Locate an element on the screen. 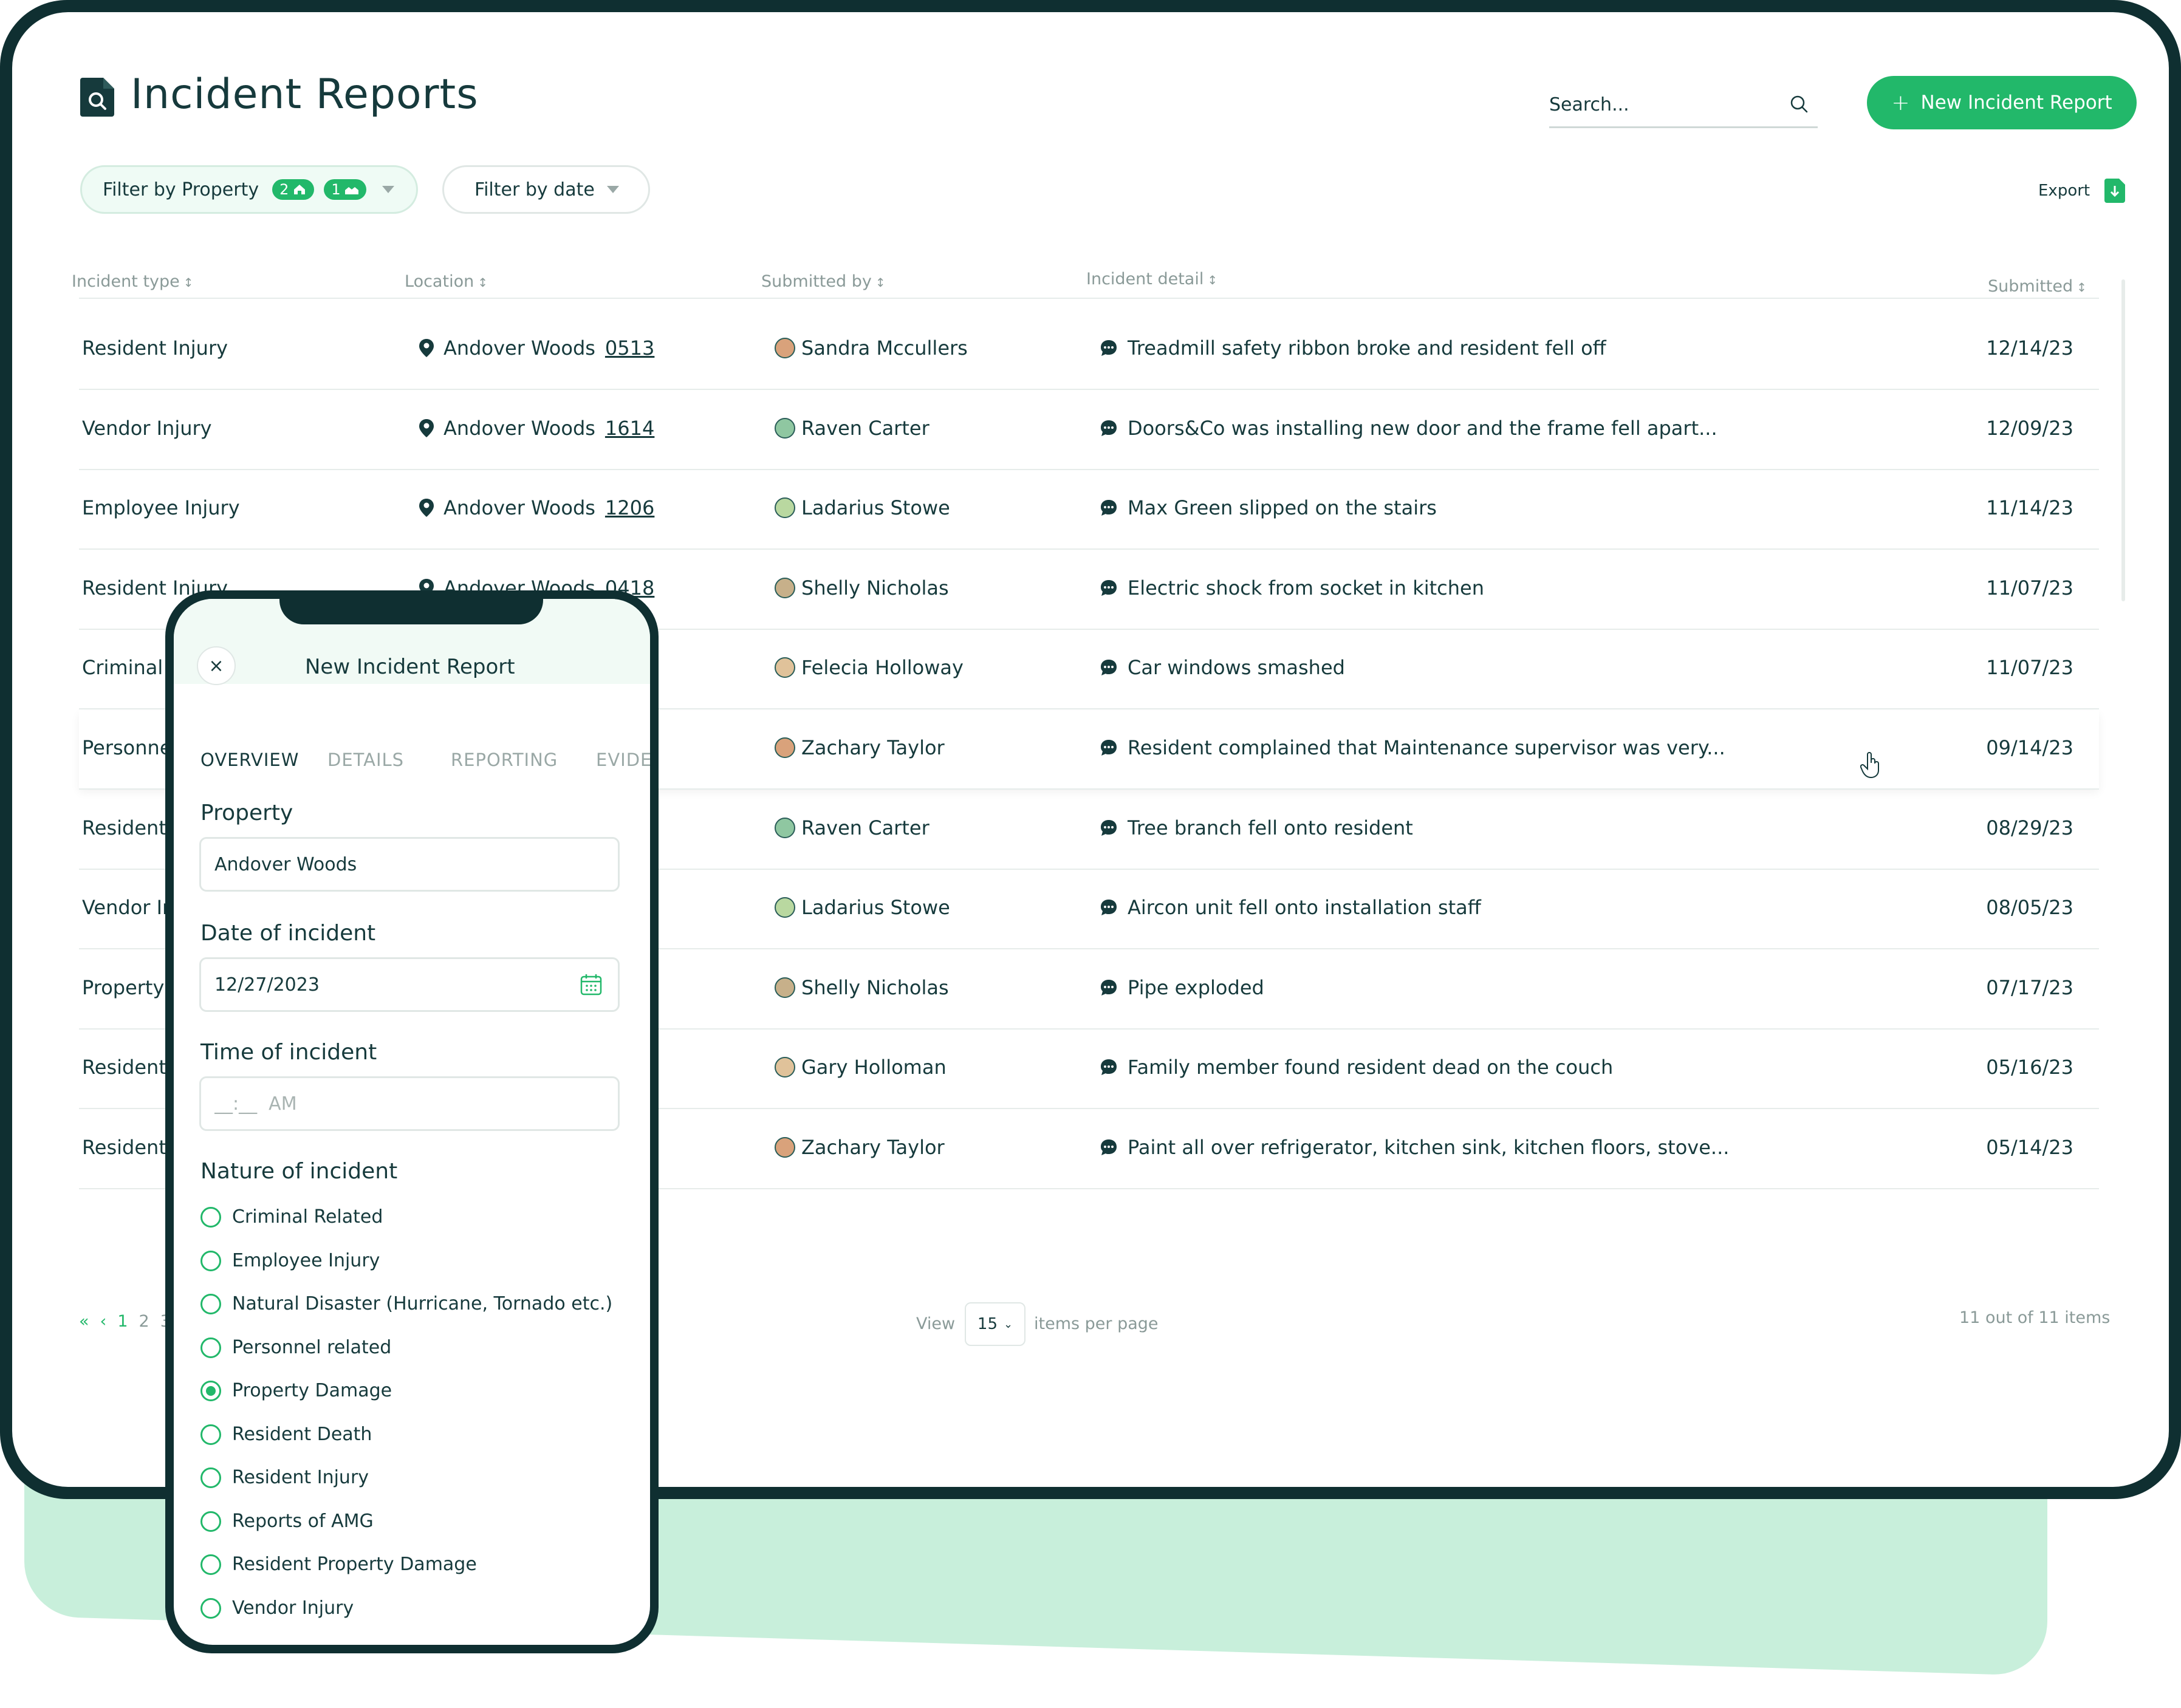 This screenshot has width=2181, height=1708. nature-option: Resident Injury is located at coordinates (284, 1477).